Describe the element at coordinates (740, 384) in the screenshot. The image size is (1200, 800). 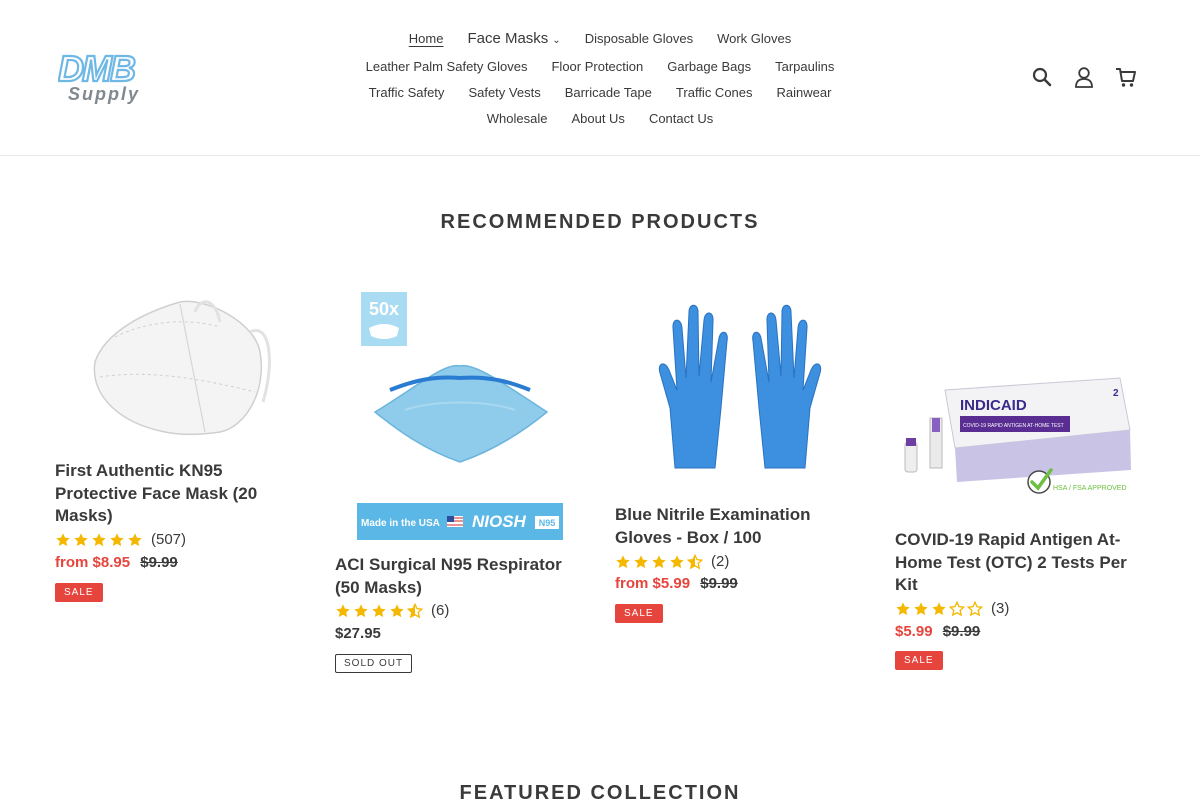
I see `product-image-nitrile-gloves` at that location.